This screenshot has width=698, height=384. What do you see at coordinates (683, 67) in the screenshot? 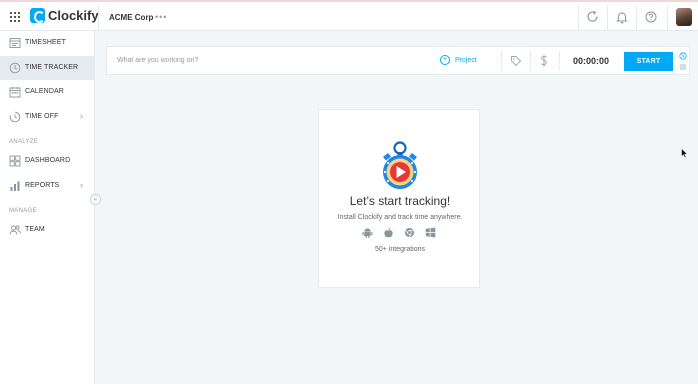
I see `manual-mode-icon` at bounding box center [683, 67].